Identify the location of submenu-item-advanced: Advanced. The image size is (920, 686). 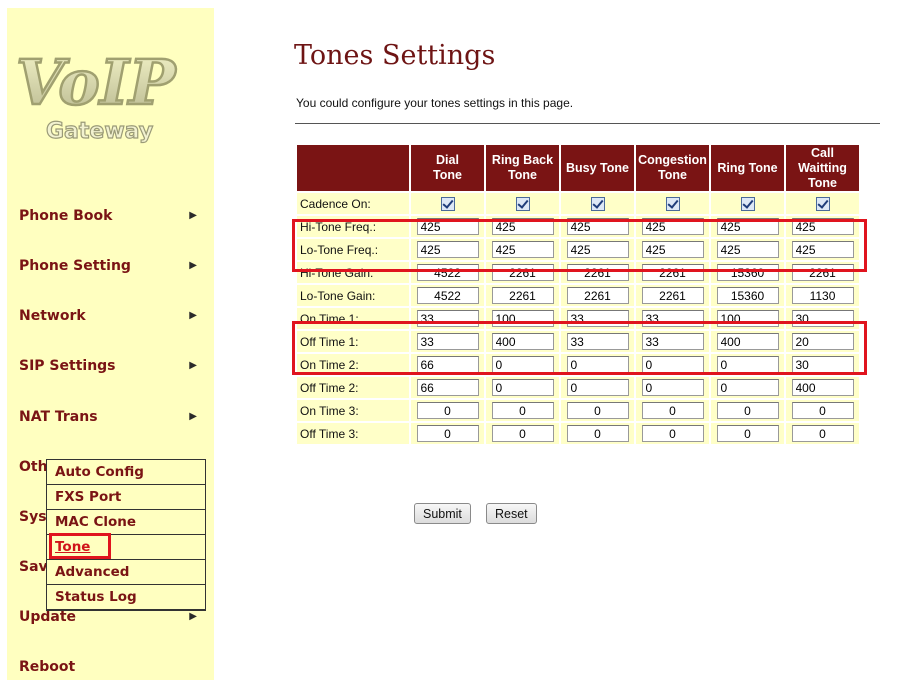
(126, 572).